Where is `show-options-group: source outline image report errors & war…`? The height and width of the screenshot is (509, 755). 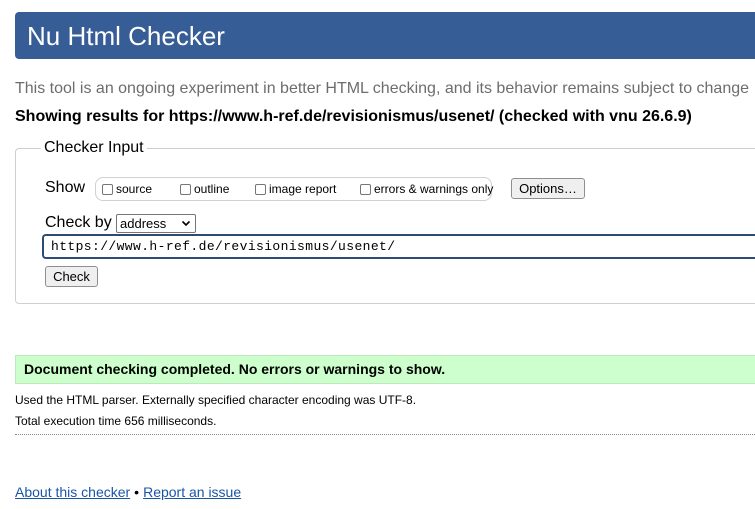 show-options-group: source outline image report errors & war… is located at coordinates (294, 189).